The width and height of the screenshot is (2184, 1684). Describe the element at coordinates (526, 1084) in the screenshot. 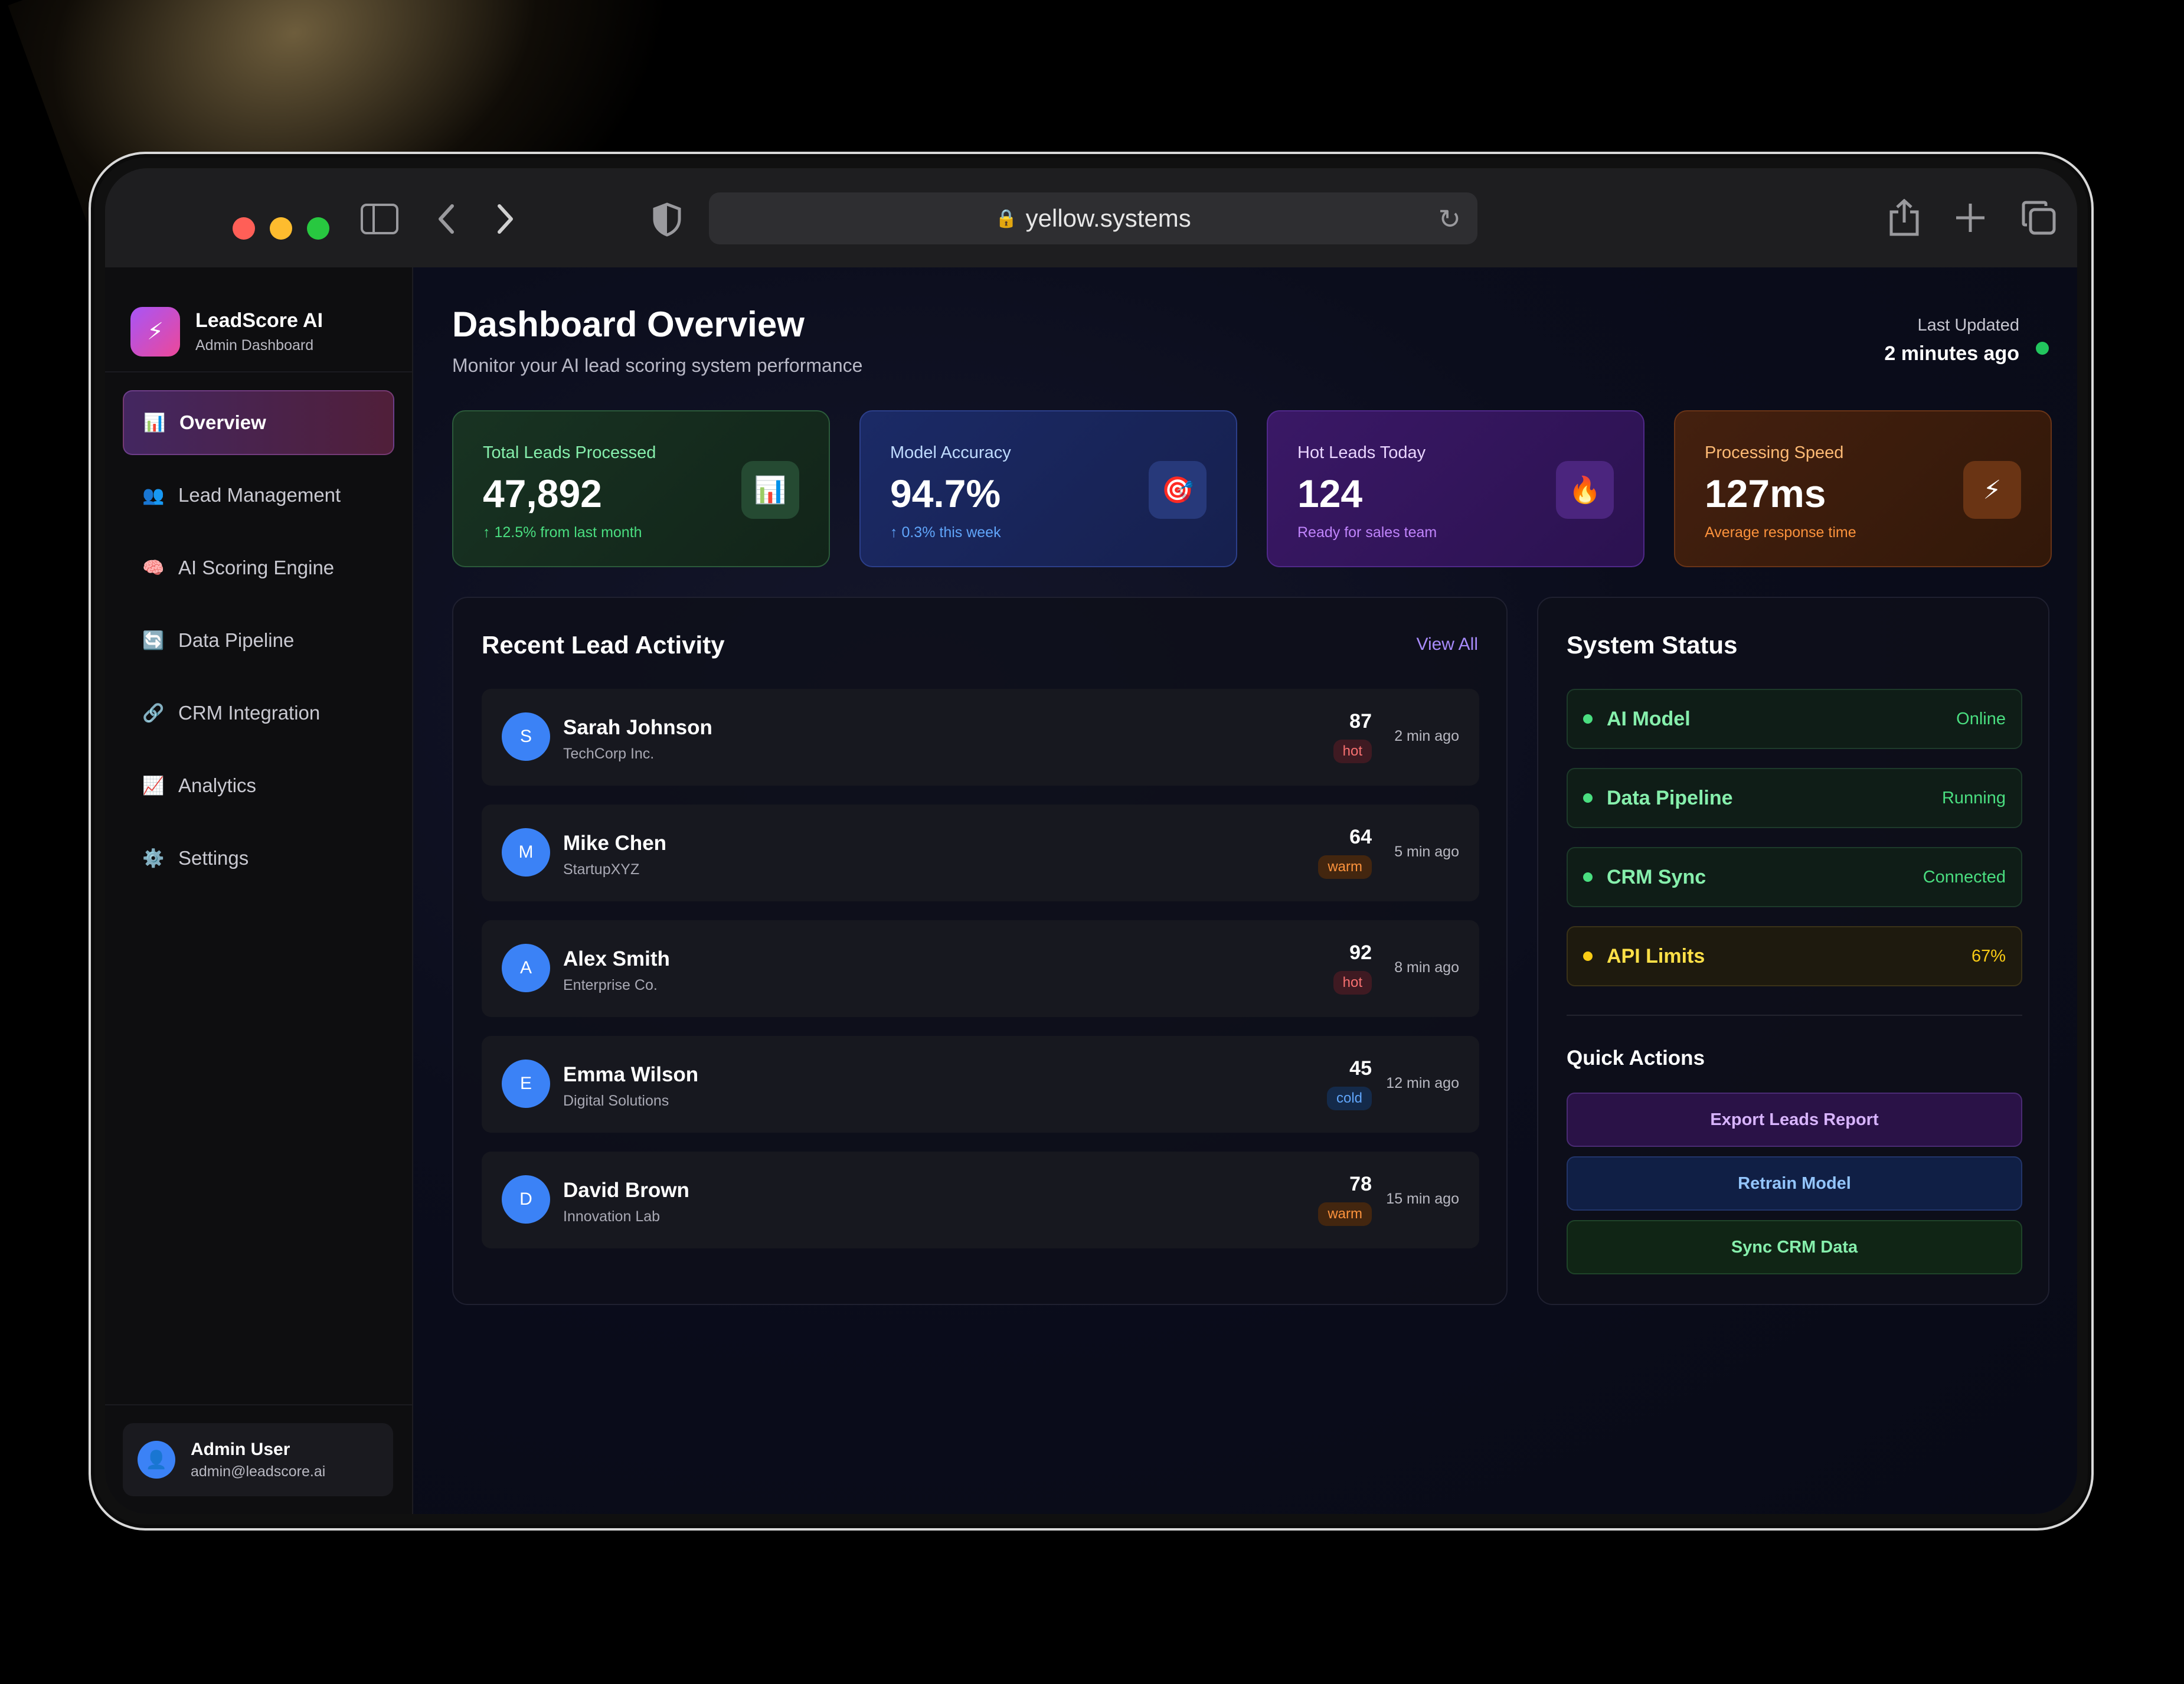

I see `avatar: E` at that location.